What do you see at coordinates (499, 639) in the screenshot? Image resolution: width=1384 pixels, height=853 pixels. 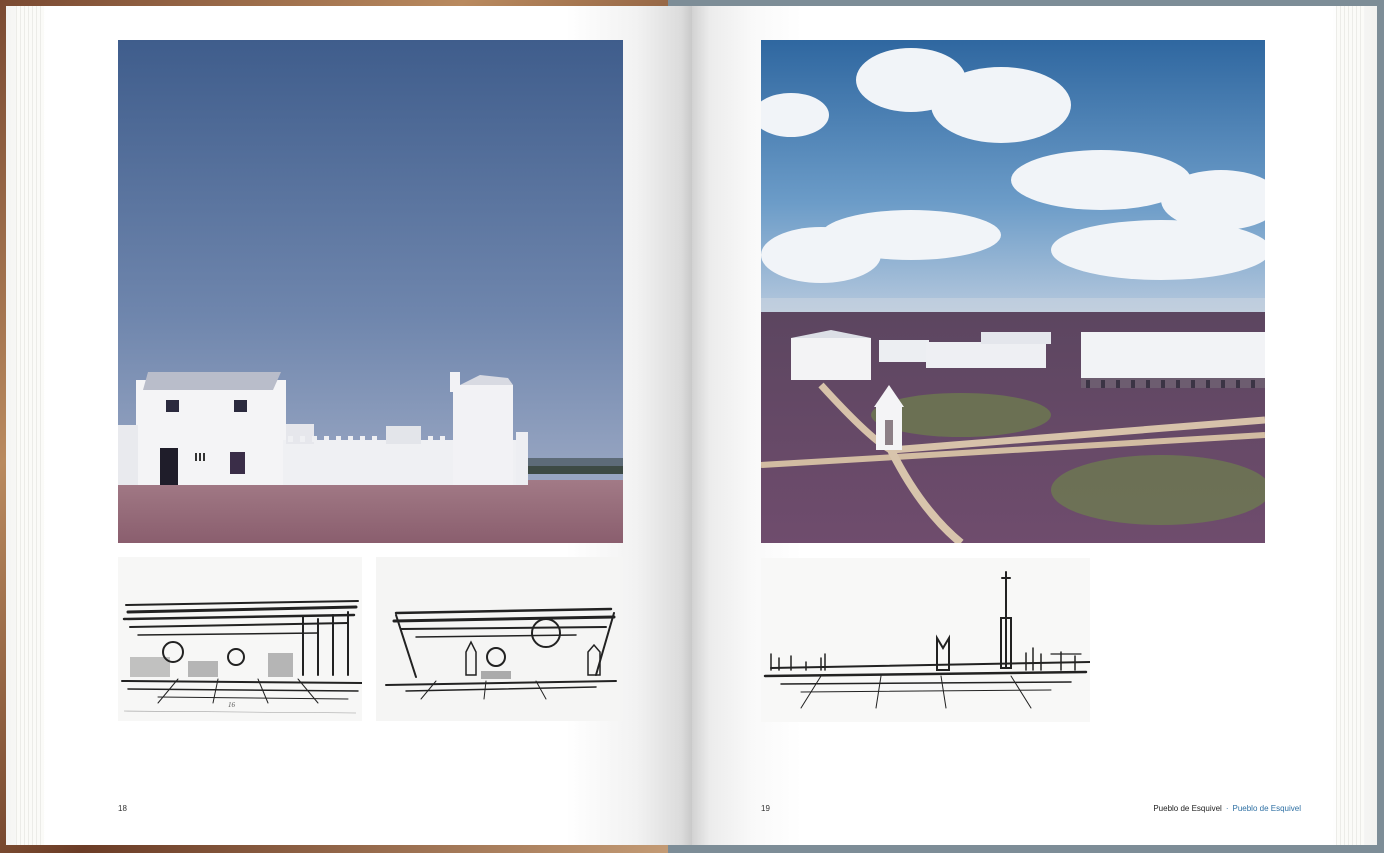 I see `street-sketch` at bounding box center [499, 639].